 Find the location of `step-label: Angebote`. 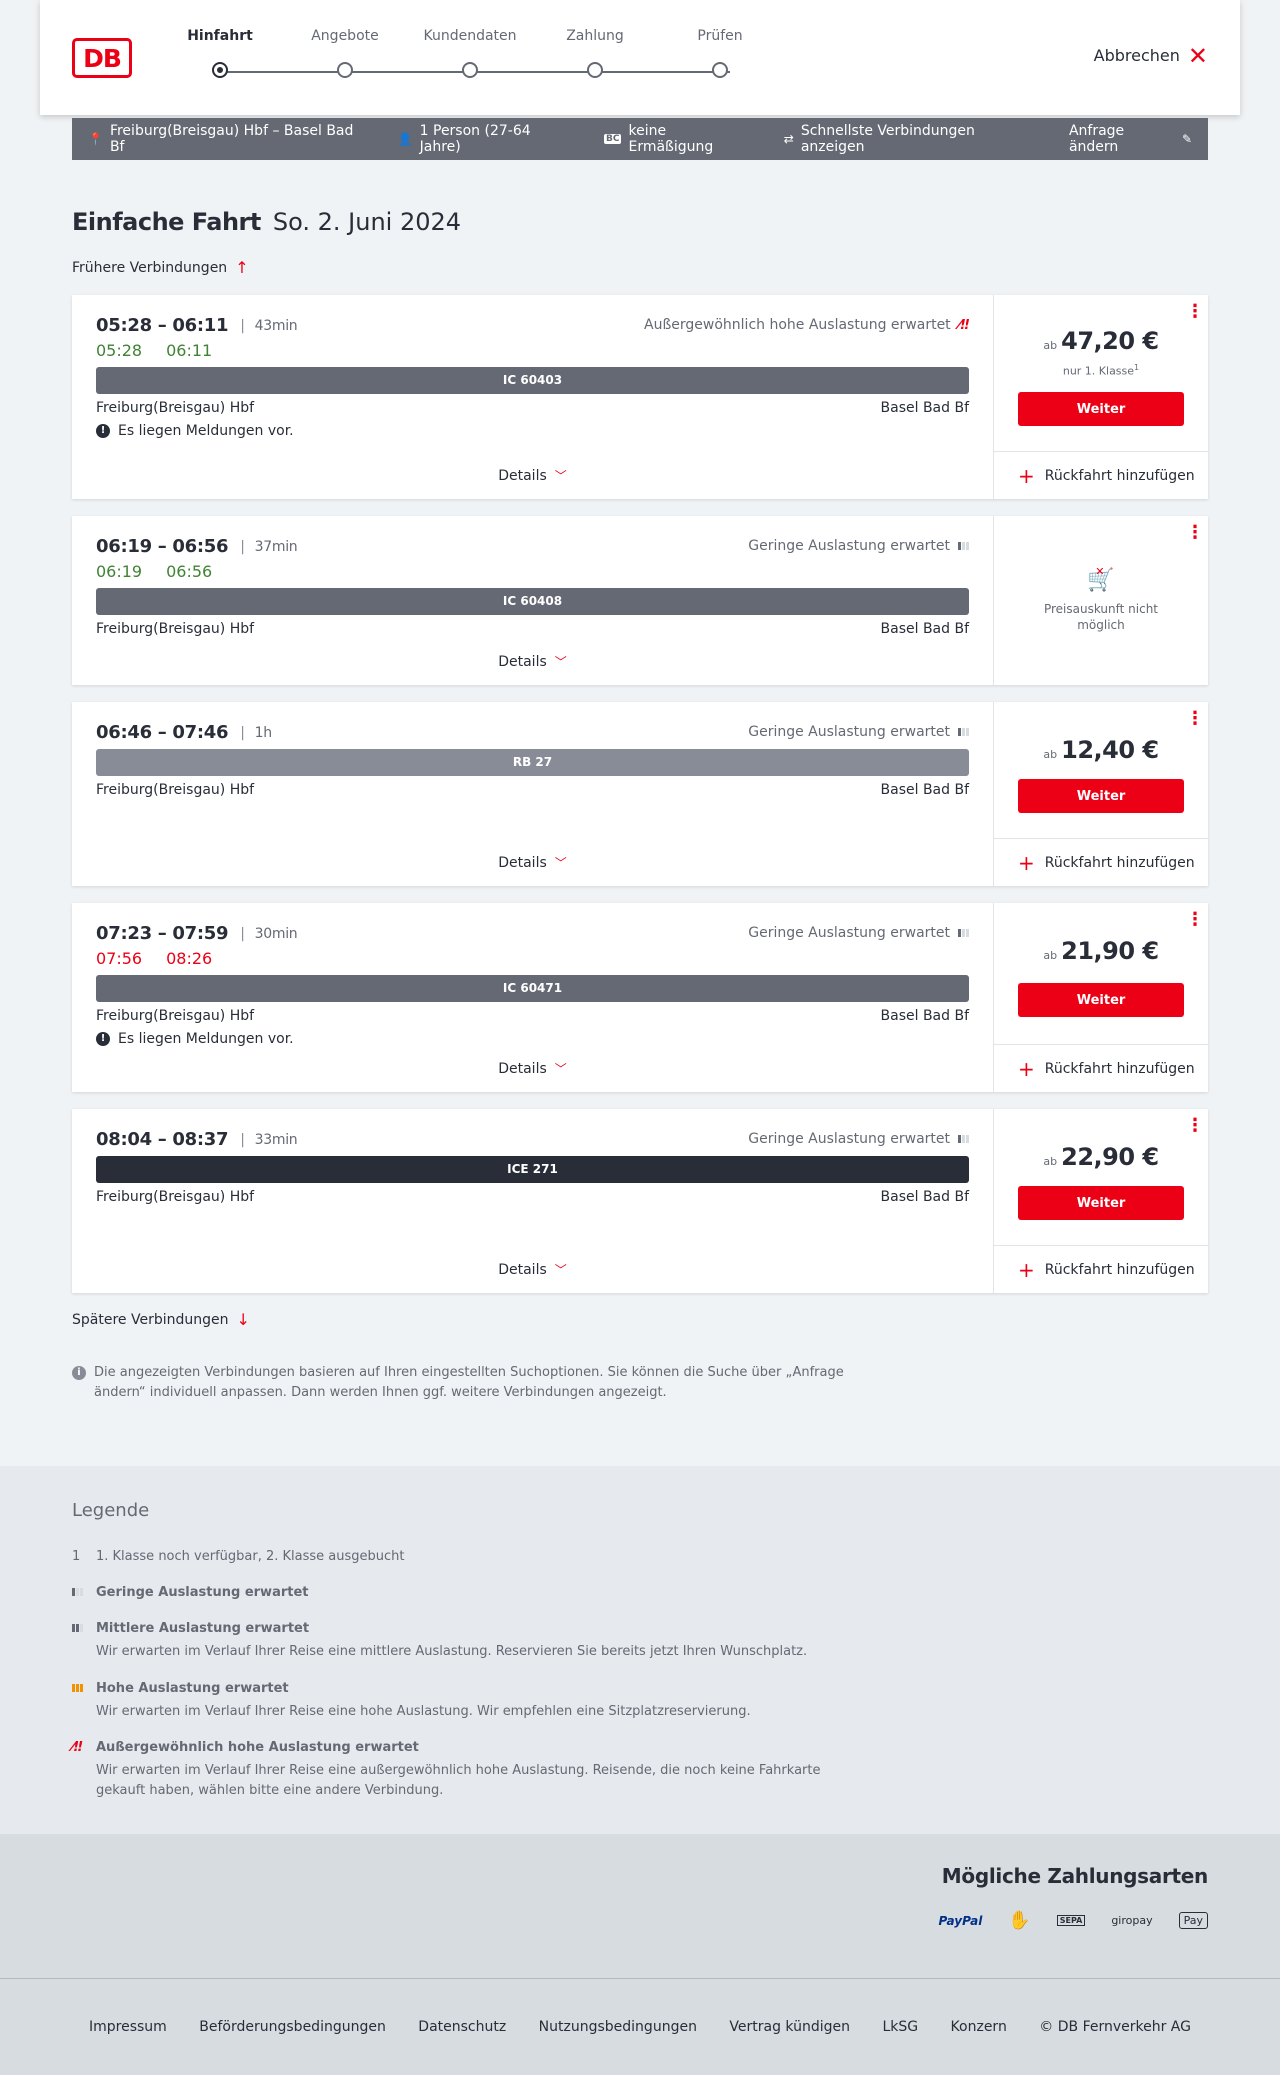

step-label: Angebote is located at coordinates (345, 36).